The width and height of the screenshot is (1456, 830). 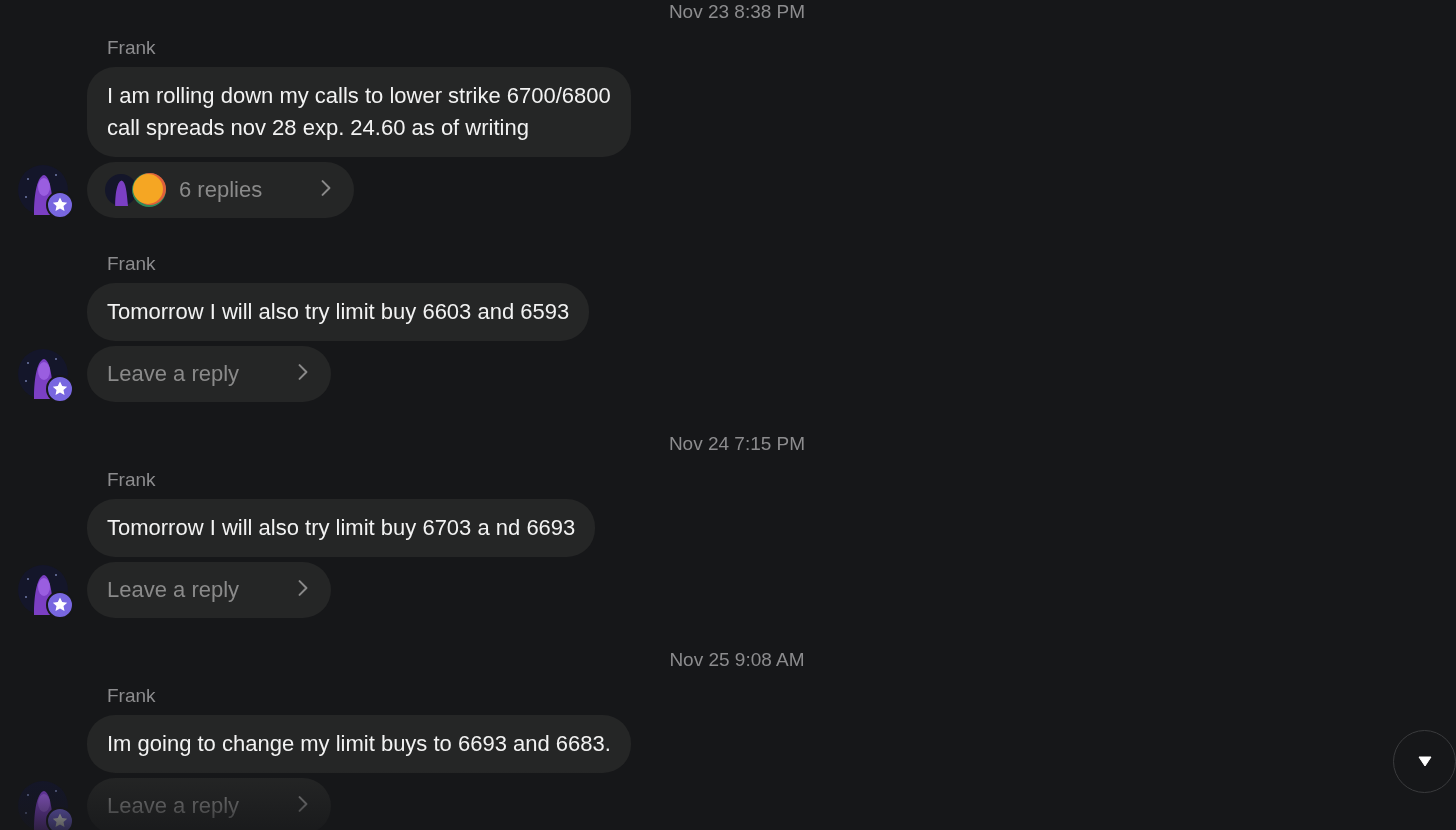 I want to click on date-label: Nov 23 8:38 PM, so click(x=737, y=12).